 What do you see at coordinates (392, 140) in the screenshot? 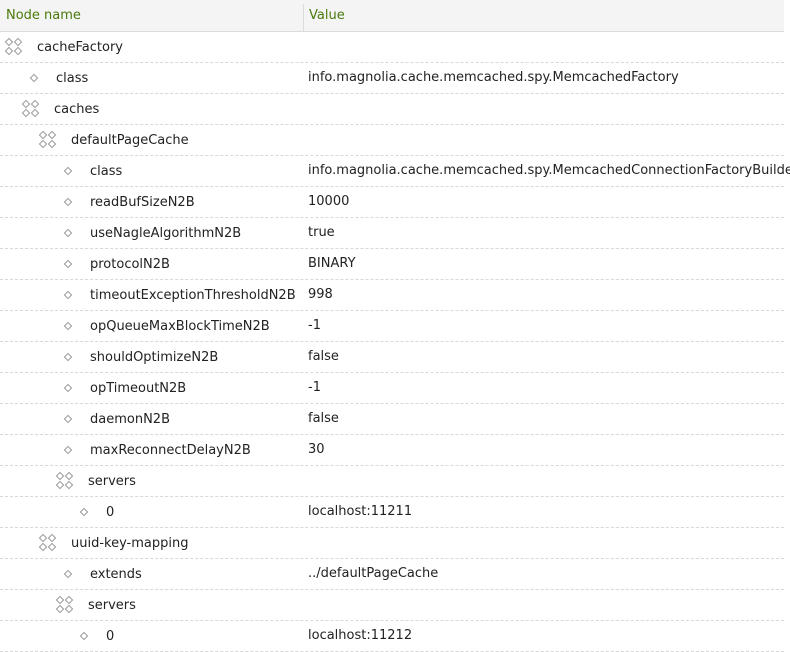
I see `tree-row: defaultPageCache` at bounding box center [392, 140].